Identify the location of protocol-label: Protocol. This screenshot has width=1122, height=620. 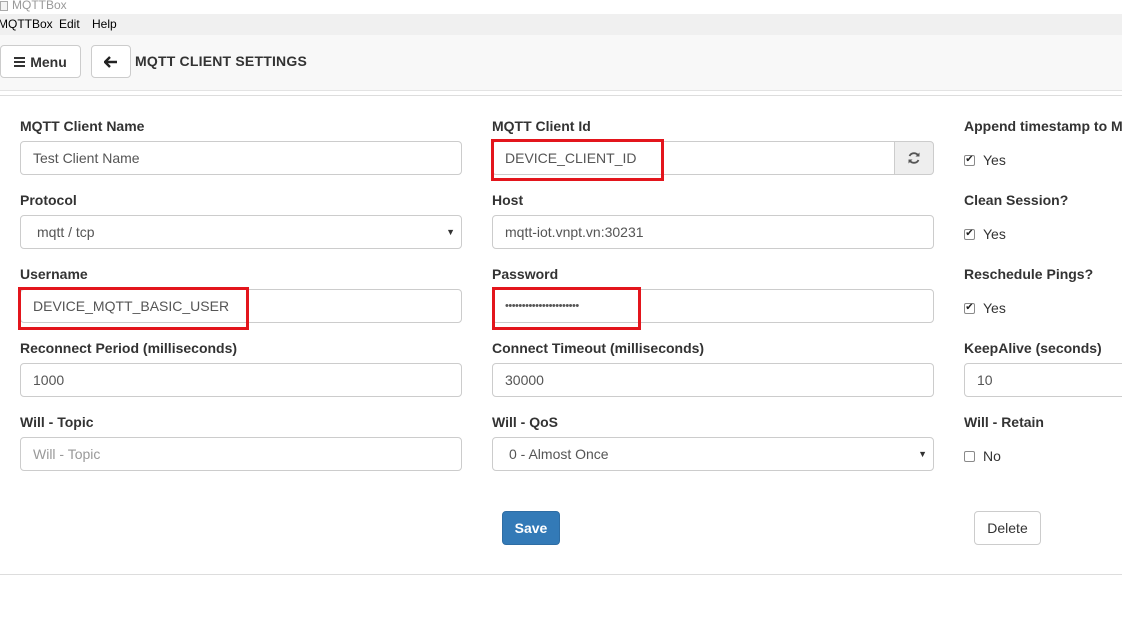
(48, 200).